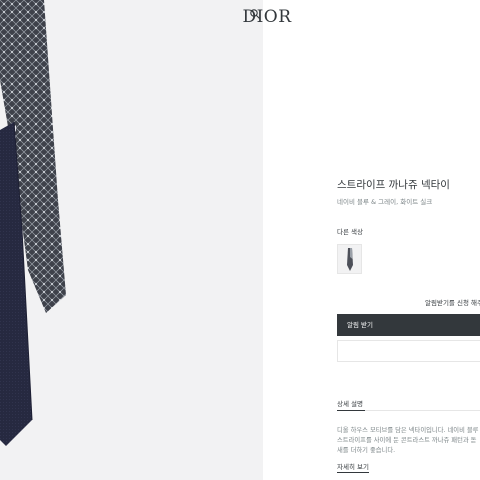 The image size is (480, 480). What do you see at coordinates (393, 185) in the screenshot?
I see `product-title: 스트라이프 까나쥬 넥타이` at bounding box center [393, 185].